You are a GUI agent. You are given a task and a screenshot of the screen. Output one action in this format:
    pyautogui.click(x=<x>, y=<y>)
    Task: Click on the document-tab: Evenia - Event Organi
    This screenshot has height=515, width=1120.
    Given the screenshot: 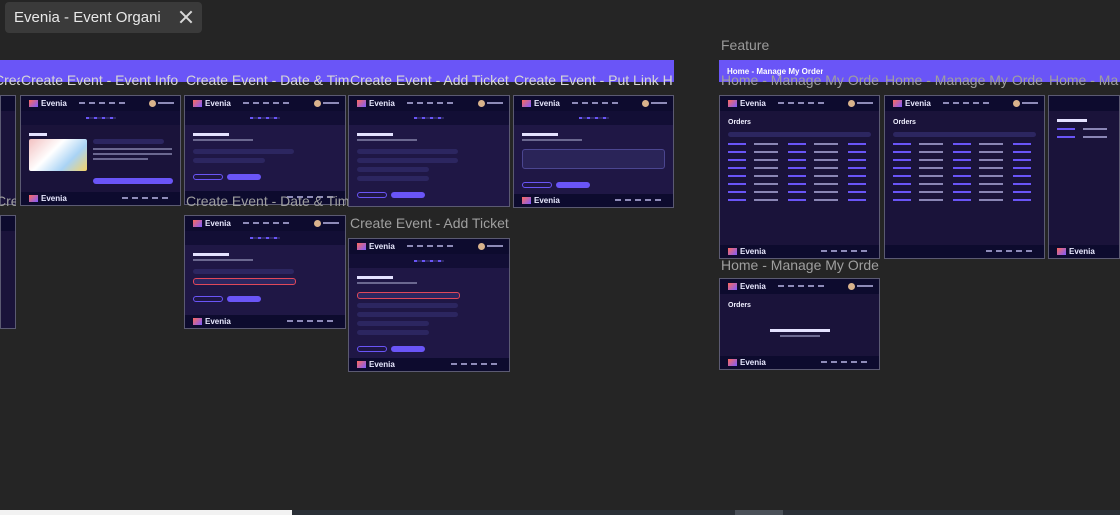 What is the action you would take?
    pyautogui.click(x=103, y=17)
    